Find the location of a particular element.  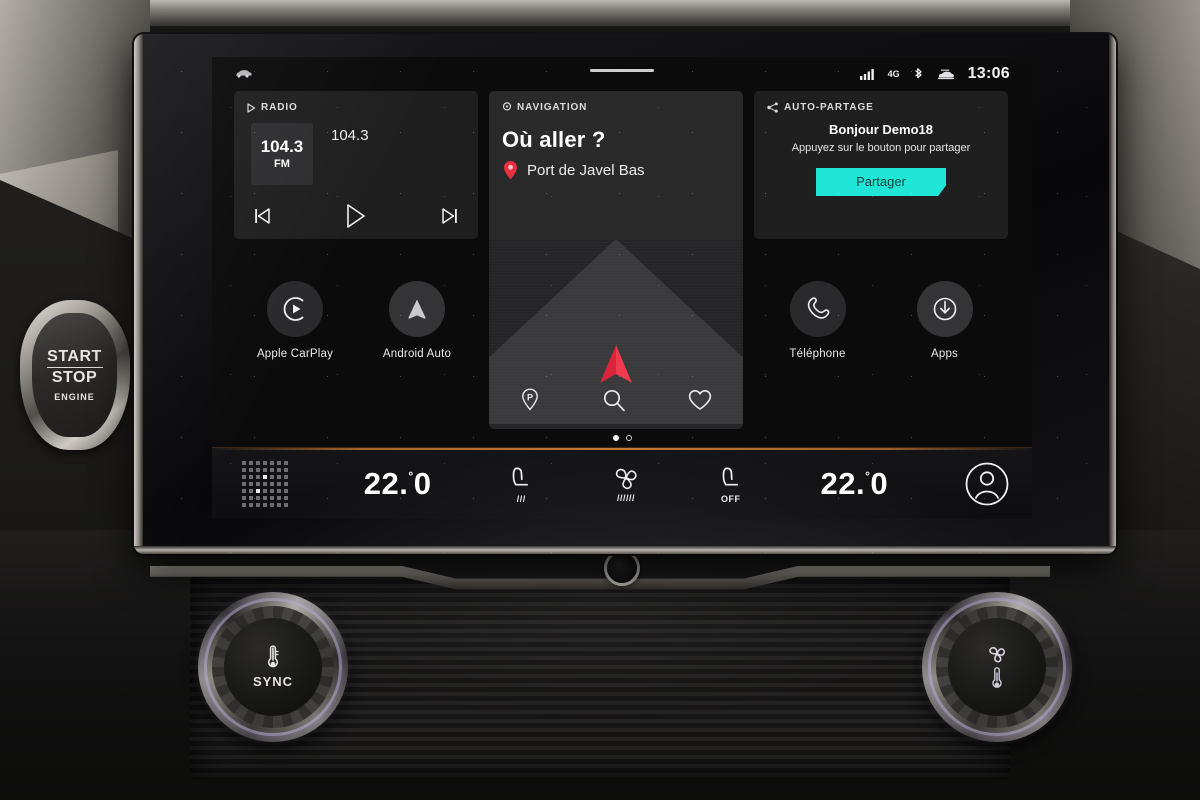

navigation-prompt: Où aller ? is located at coordinates (554, 139).